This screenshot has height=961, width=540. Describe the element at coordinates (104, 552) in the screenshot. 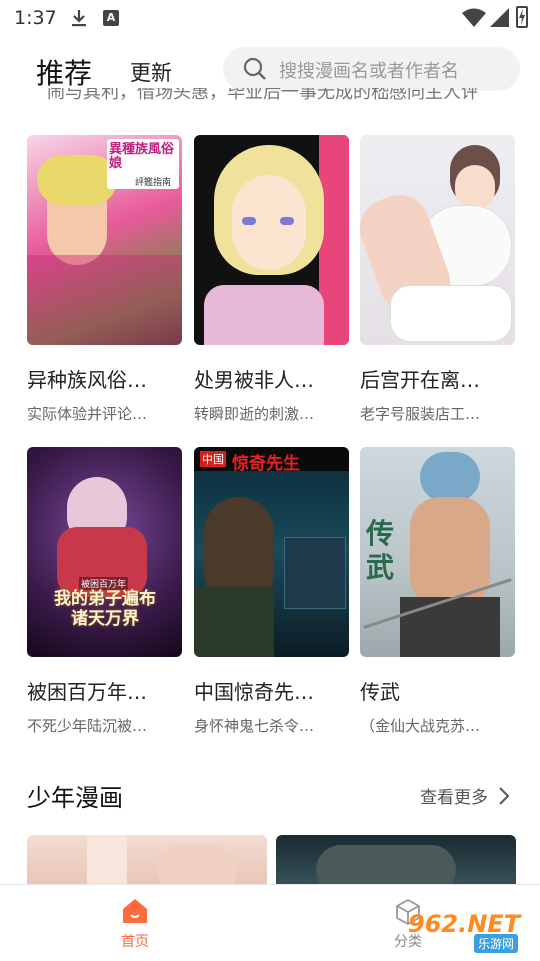

I see `comic-cover: 被困百万年 我的弟子遍布诸天万界` at that location.